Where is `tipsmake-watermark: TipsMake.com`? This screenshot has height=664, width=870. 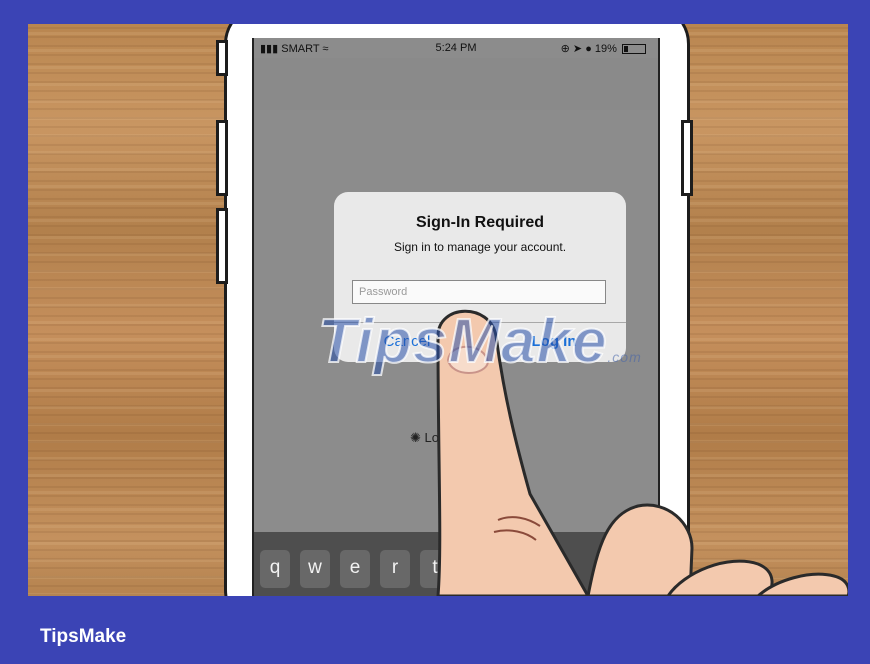
tipsmake-watermark: TipsMake.com is located at coordinates (479, 341).